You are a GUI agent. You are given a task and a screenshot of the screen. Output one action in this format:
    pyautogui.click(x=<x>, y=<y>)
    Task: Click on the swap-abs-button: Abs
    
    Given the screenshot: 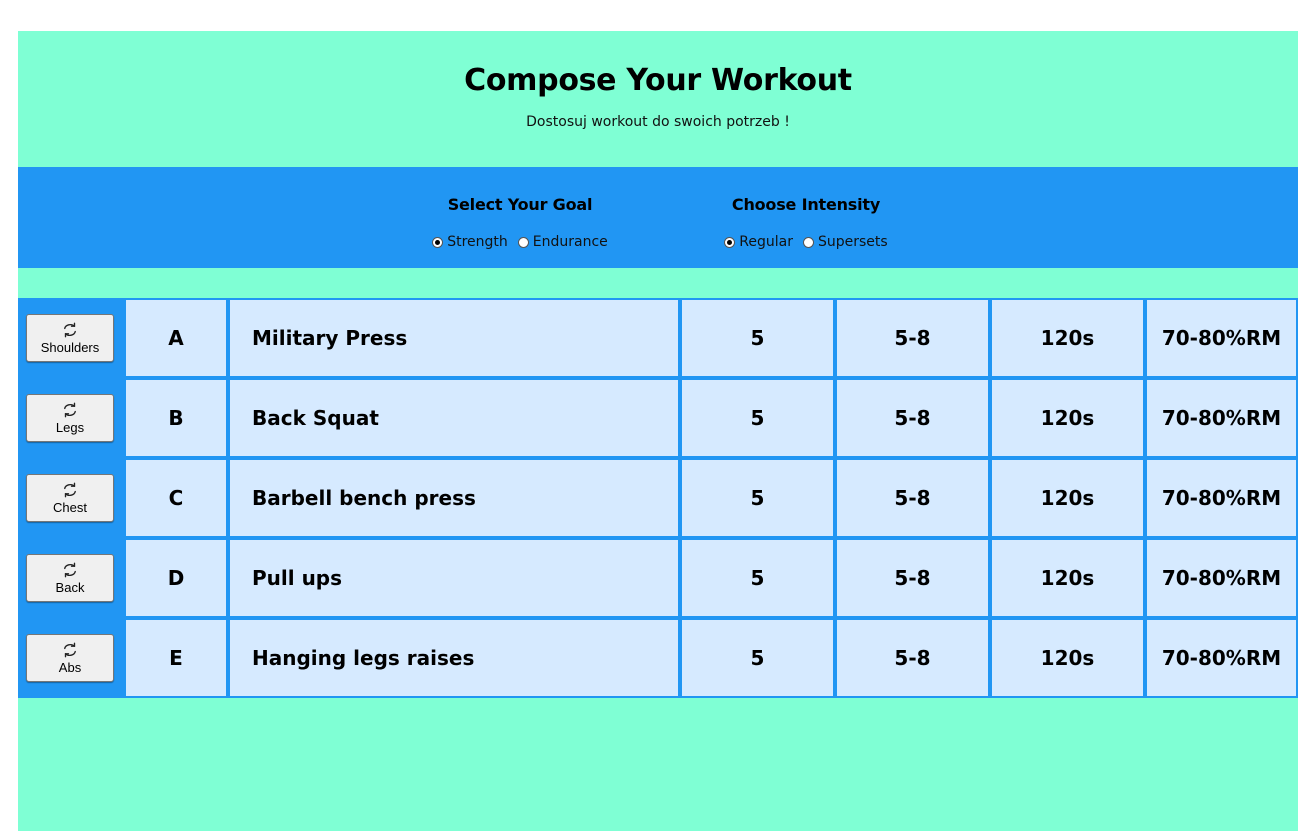 What is the action you would take?
    pyautogui.click(x=70, y=658)
    